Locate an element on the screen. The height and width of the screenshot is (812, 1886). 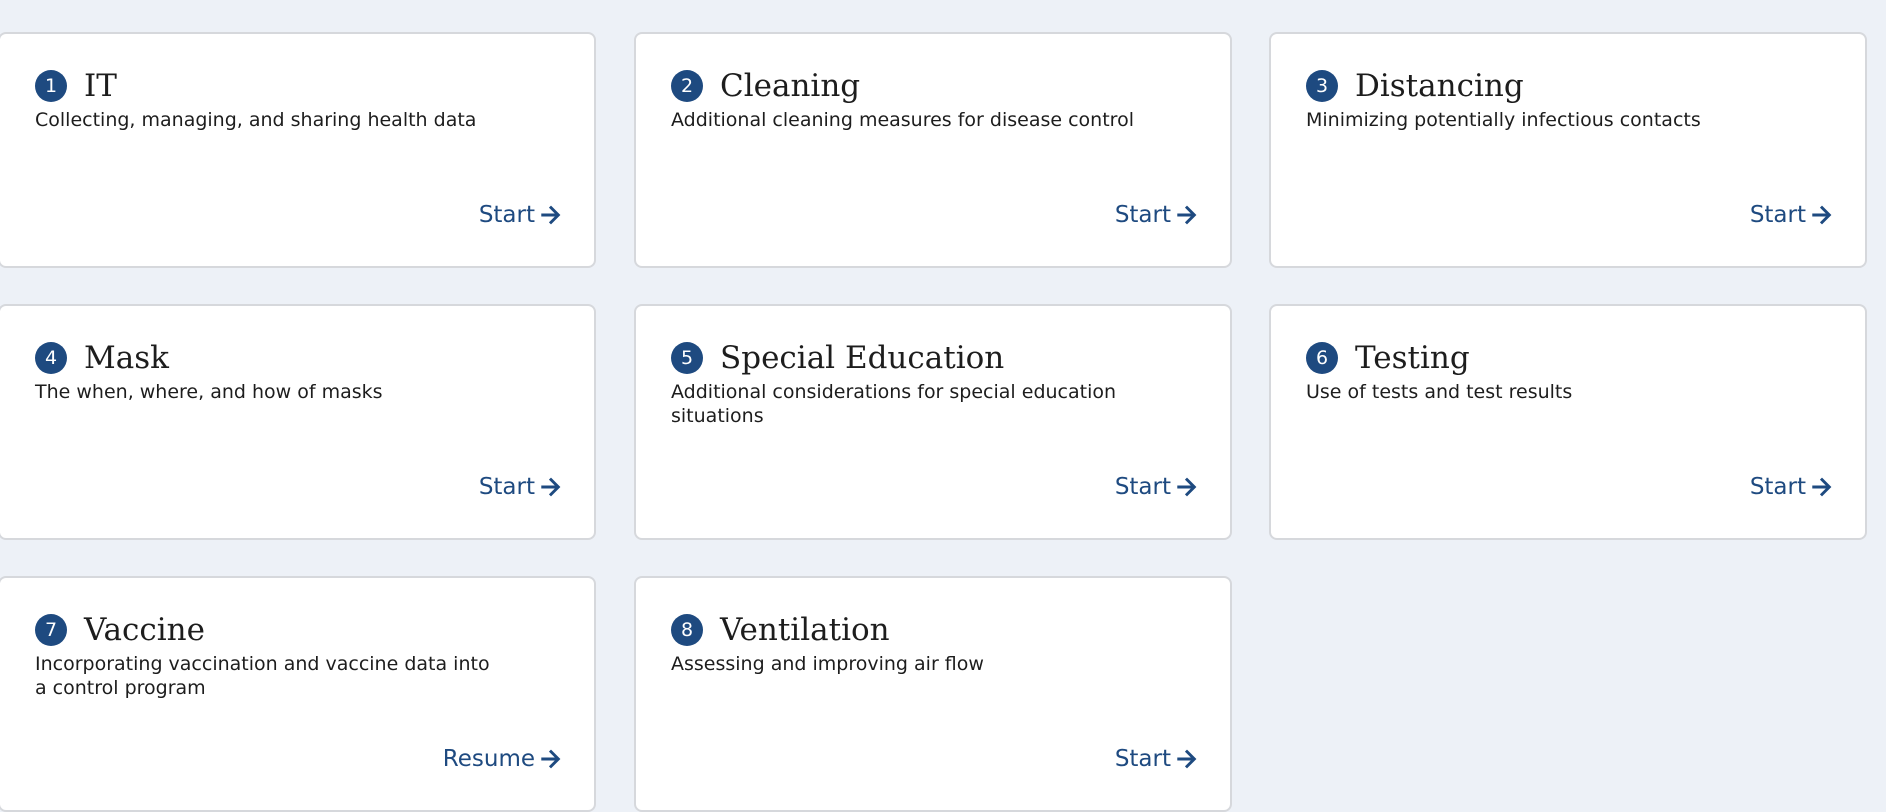
step-number-badge: 7 is located at coordinates (51, 630).